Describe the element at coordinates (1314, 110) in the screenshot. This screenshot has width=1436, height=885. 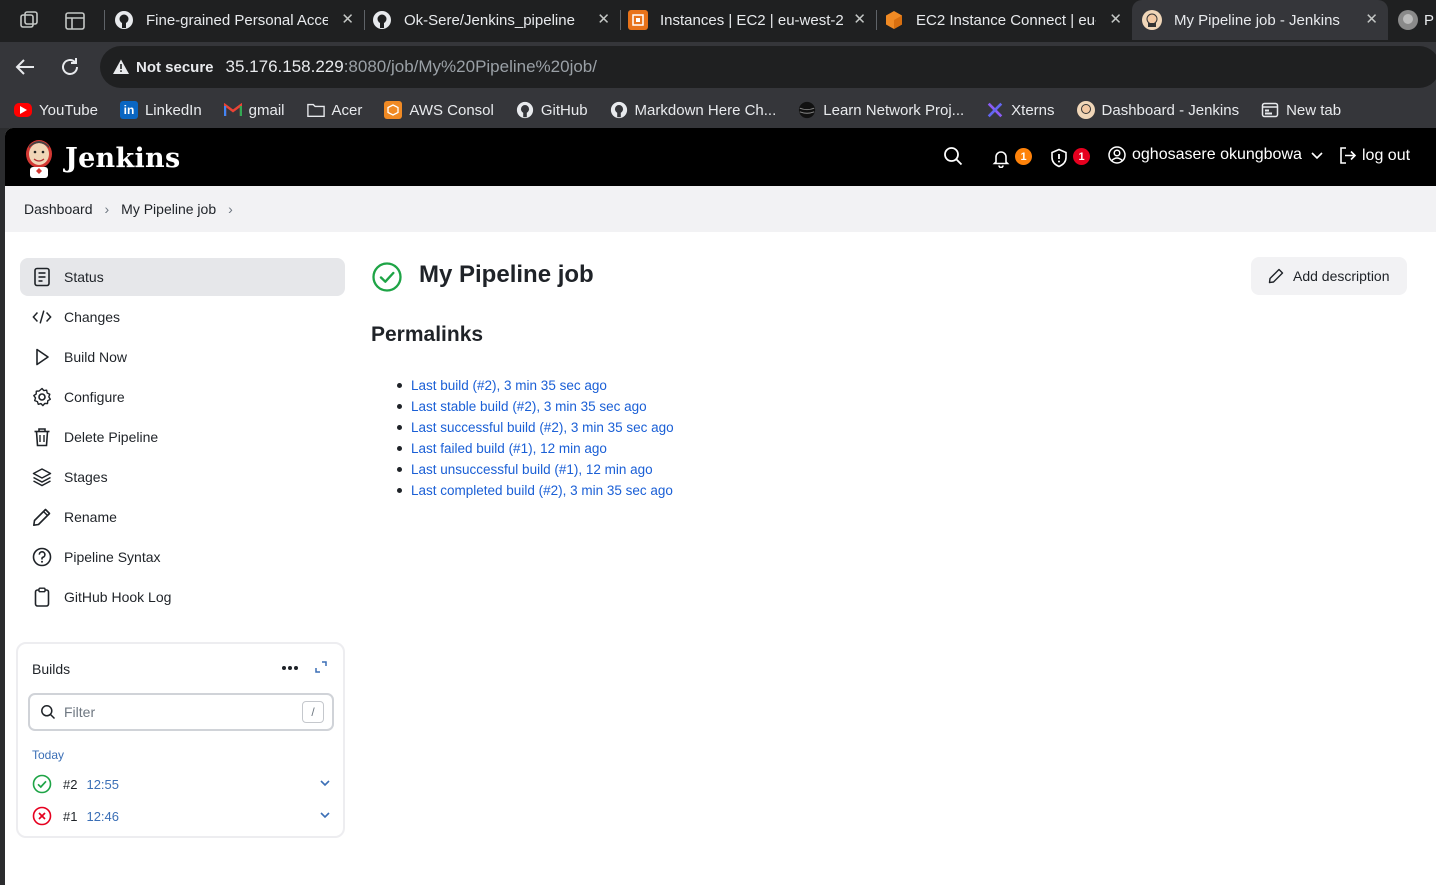
I see `bookmark-label: New tab` at that location.